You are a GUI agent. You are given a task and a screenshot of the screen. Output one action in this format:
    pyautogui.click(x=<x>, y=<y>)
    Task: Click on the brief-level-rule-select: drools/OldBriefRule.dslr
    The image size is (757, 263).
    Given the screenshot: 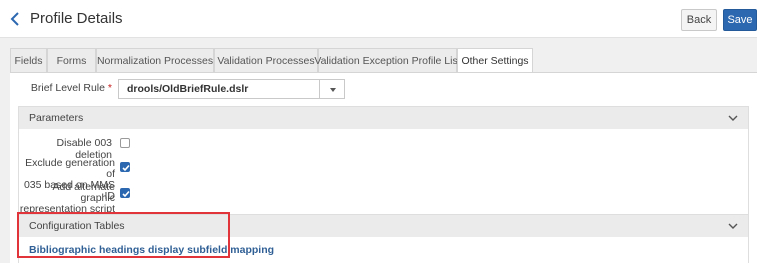 What is the action you would take?
    pyautogui.click(x=231, y=89)
    